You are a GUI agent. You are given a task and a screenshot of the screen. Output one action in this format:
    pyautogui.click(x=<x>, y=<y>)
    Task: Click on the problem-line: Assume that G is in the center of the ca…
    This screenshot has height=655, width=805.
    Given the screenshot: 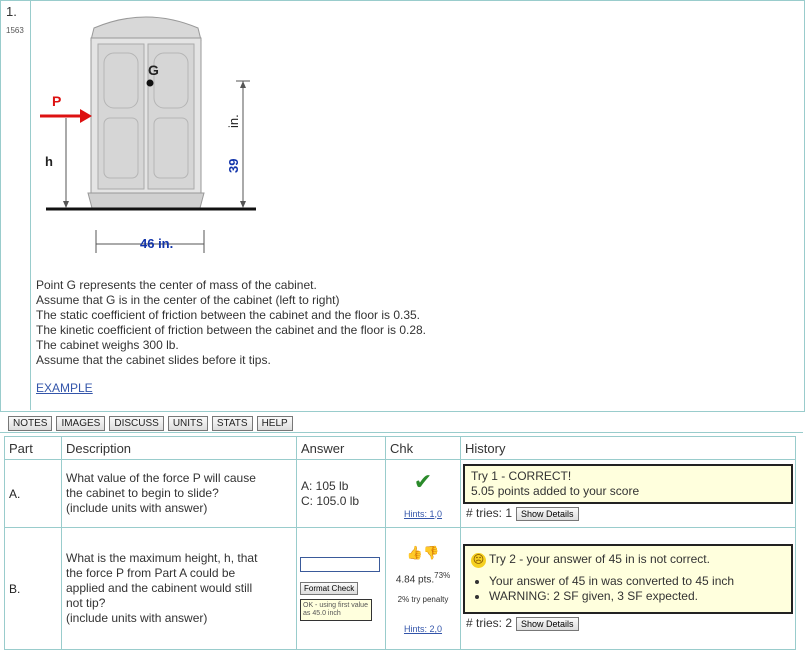 What is the action you would take?
    pyautogui.click(x=188, y=300)
    